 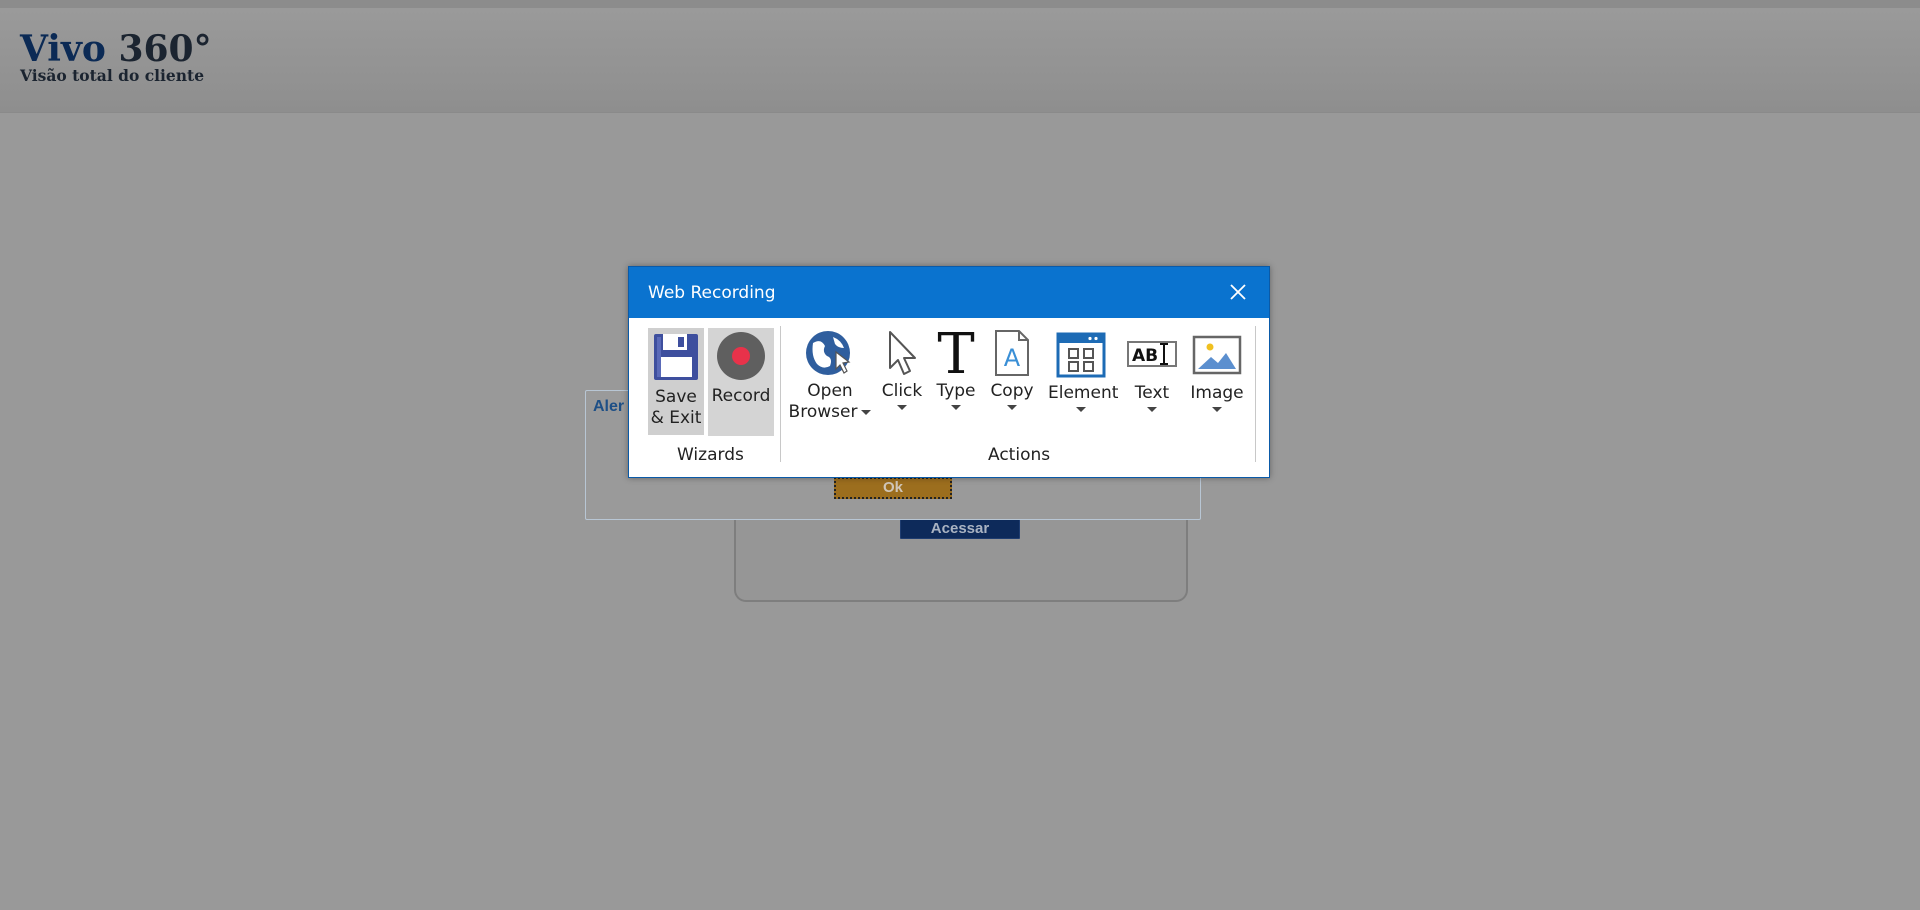 I want to click on actions-group-label: Actions, so click(x=1019, y=455).